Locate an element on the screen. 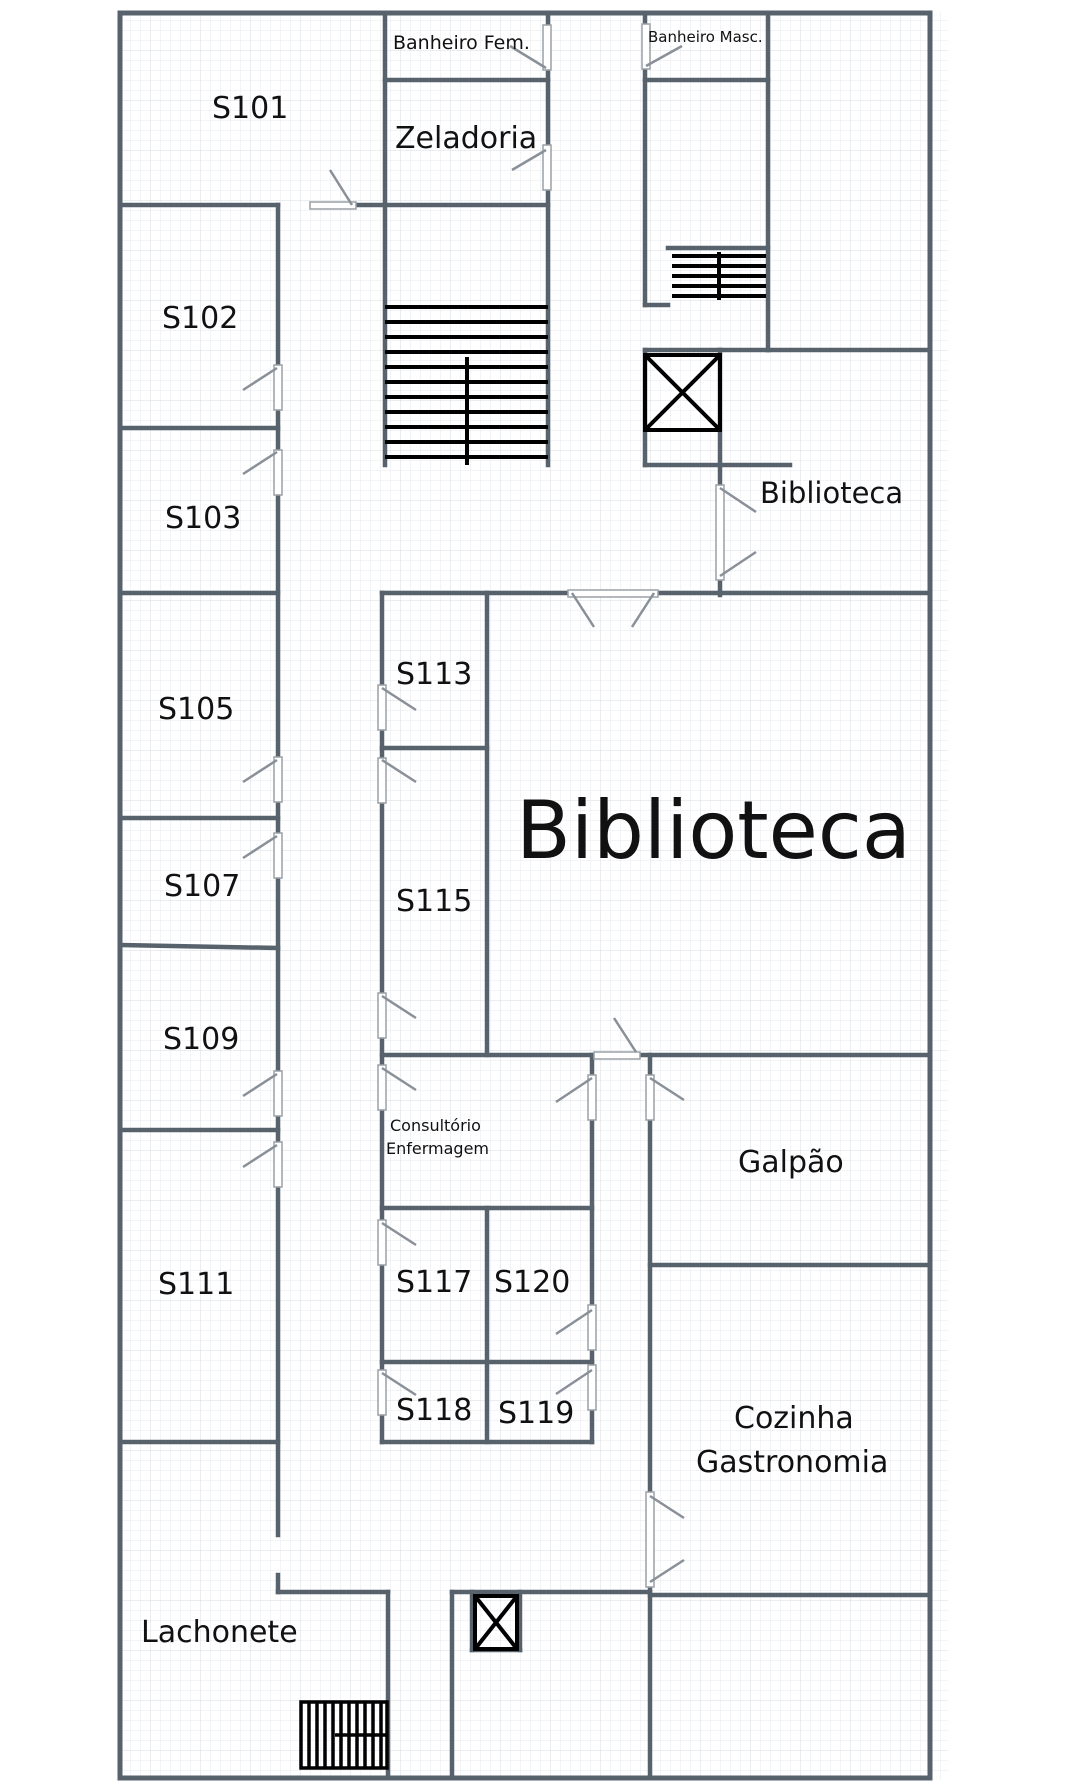 This screenshot has height=1784, width=1090. room-label-biblioteca-entrada: Biblioteca is located at coordinates (831, 493).